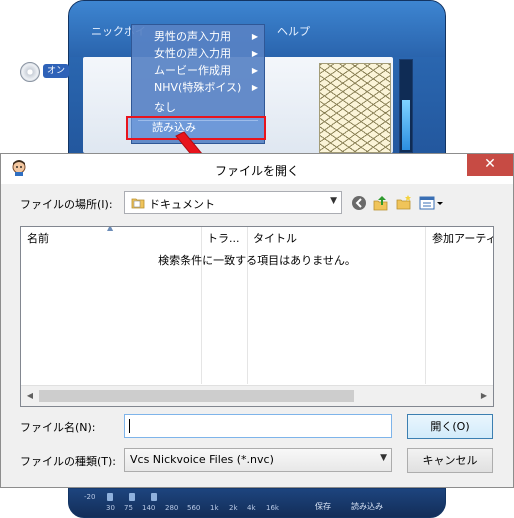 The width and height of the screenshot is (514, 518). I want to click on menu-help: ヘルプ, so click(293, 31).